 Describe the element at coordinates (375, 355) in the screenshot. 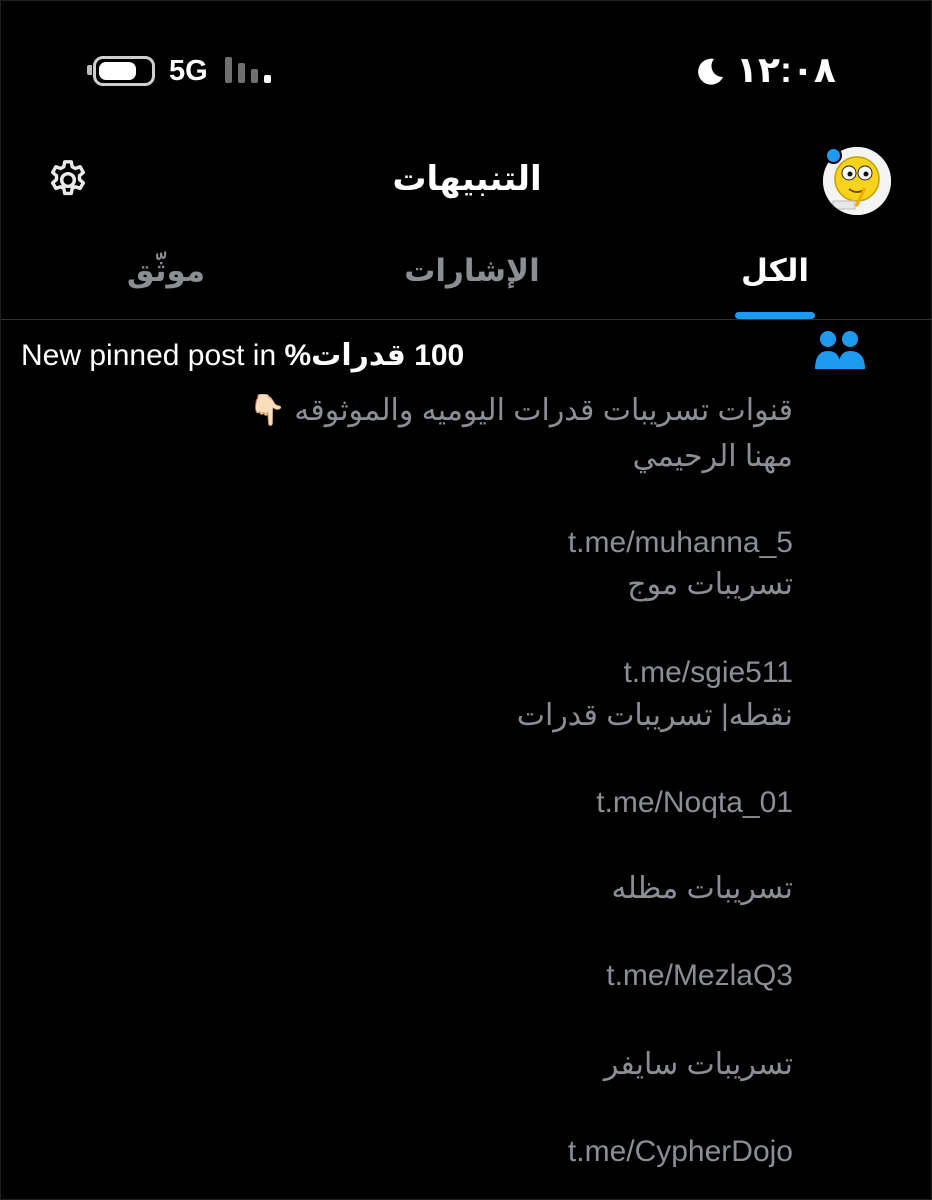

I see `community-name: 100 قدرات%` at that location.